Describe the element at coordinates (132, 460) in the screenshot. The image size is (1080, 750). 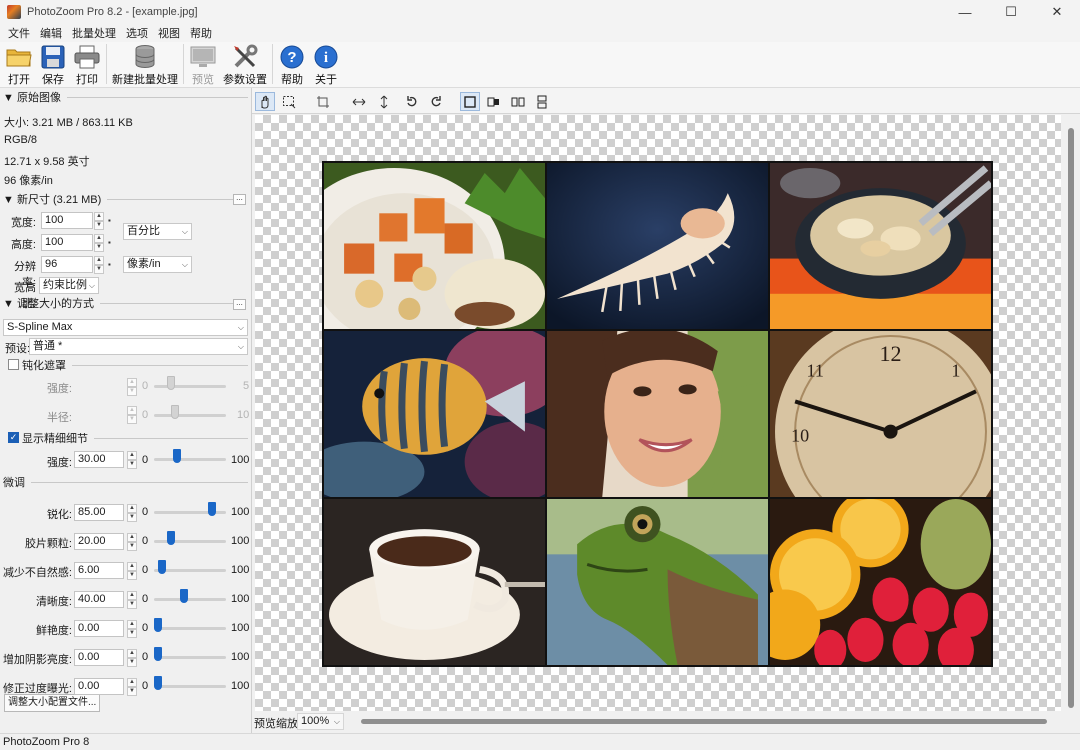
I see `fine-detail-strength-stepper: ▲ ▼` at that location.